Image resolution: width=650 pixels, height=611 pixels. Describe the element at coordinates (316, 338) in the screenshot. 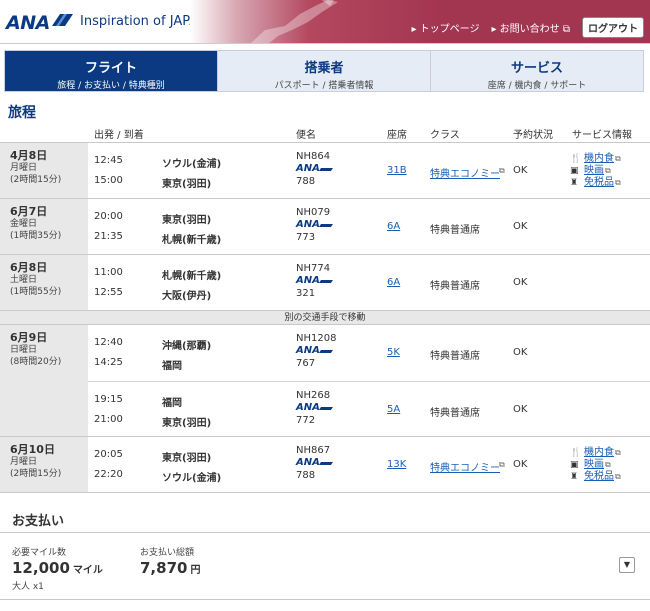

I see `flight-number: NH1208` at that location.